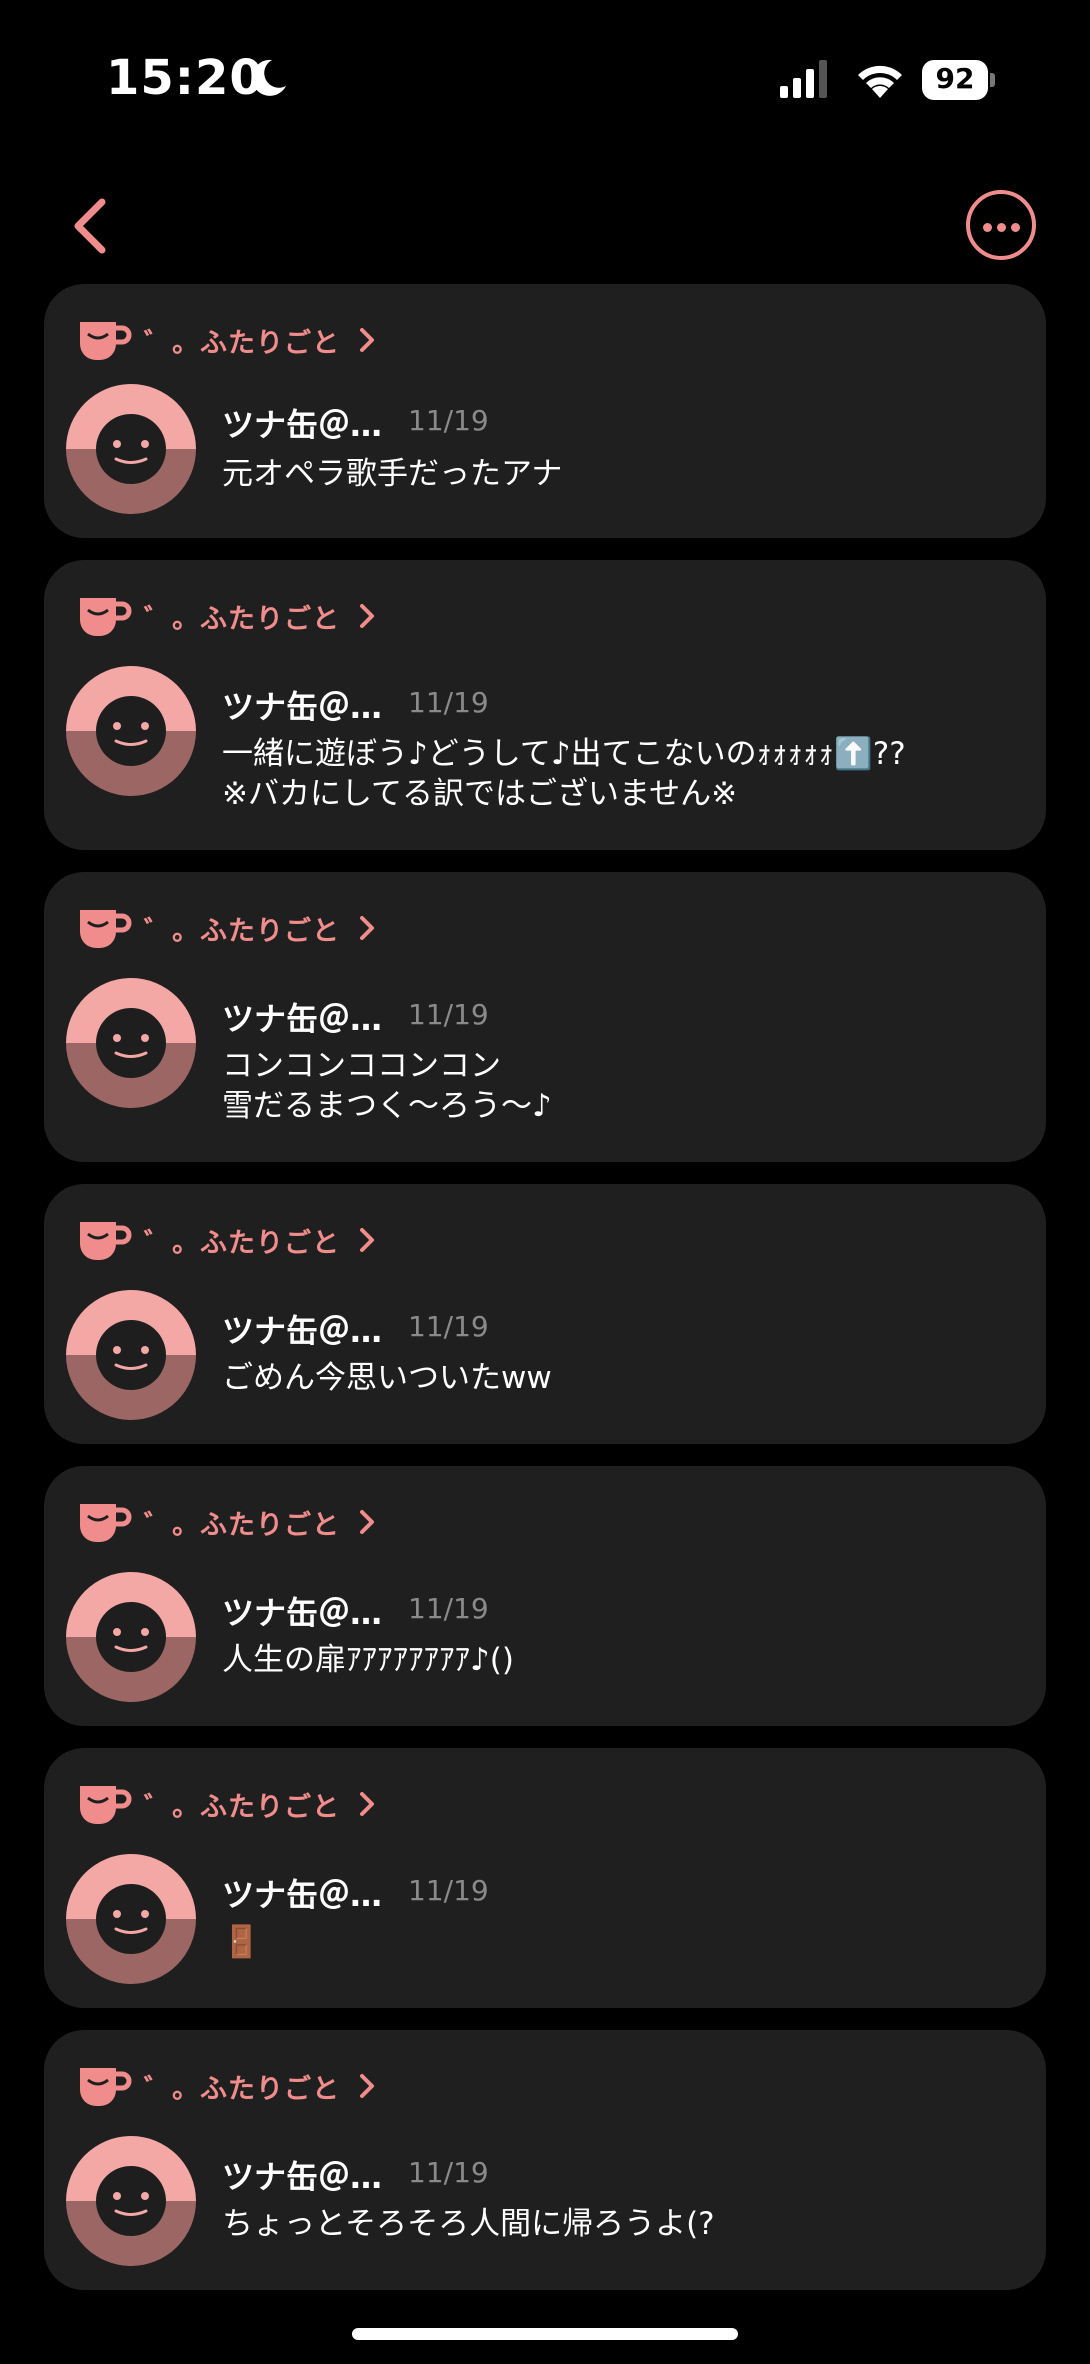 The height and width of the screenshot is (2364, 1090). What do you see at coordinates (387, 1378) in the screenshot?
I see `post-message: ごめん今思いついたww` at bounding box center [387, 1378].